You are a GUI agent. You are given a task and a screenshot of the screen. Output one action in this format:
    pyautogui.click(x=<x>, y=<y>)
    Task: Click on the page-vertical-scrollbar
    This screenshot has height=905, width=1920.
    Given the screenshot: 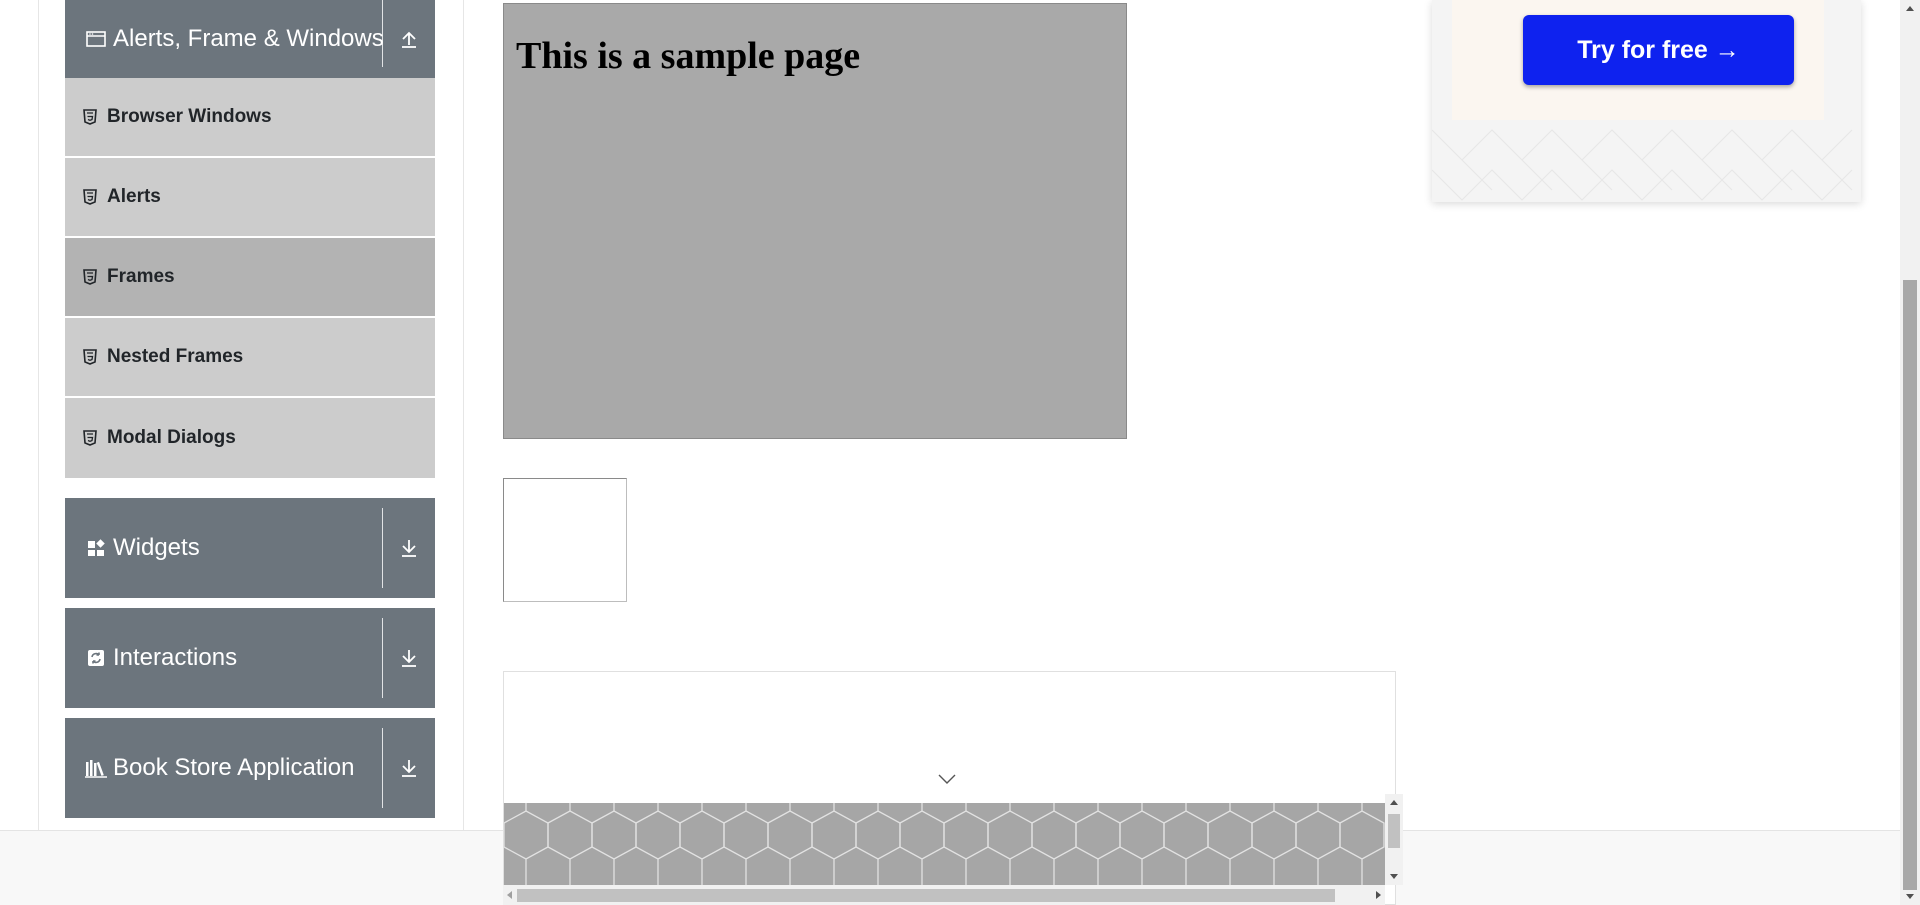 What is the action you would take?
    pyautogui.click(x=1910, y=452)
    